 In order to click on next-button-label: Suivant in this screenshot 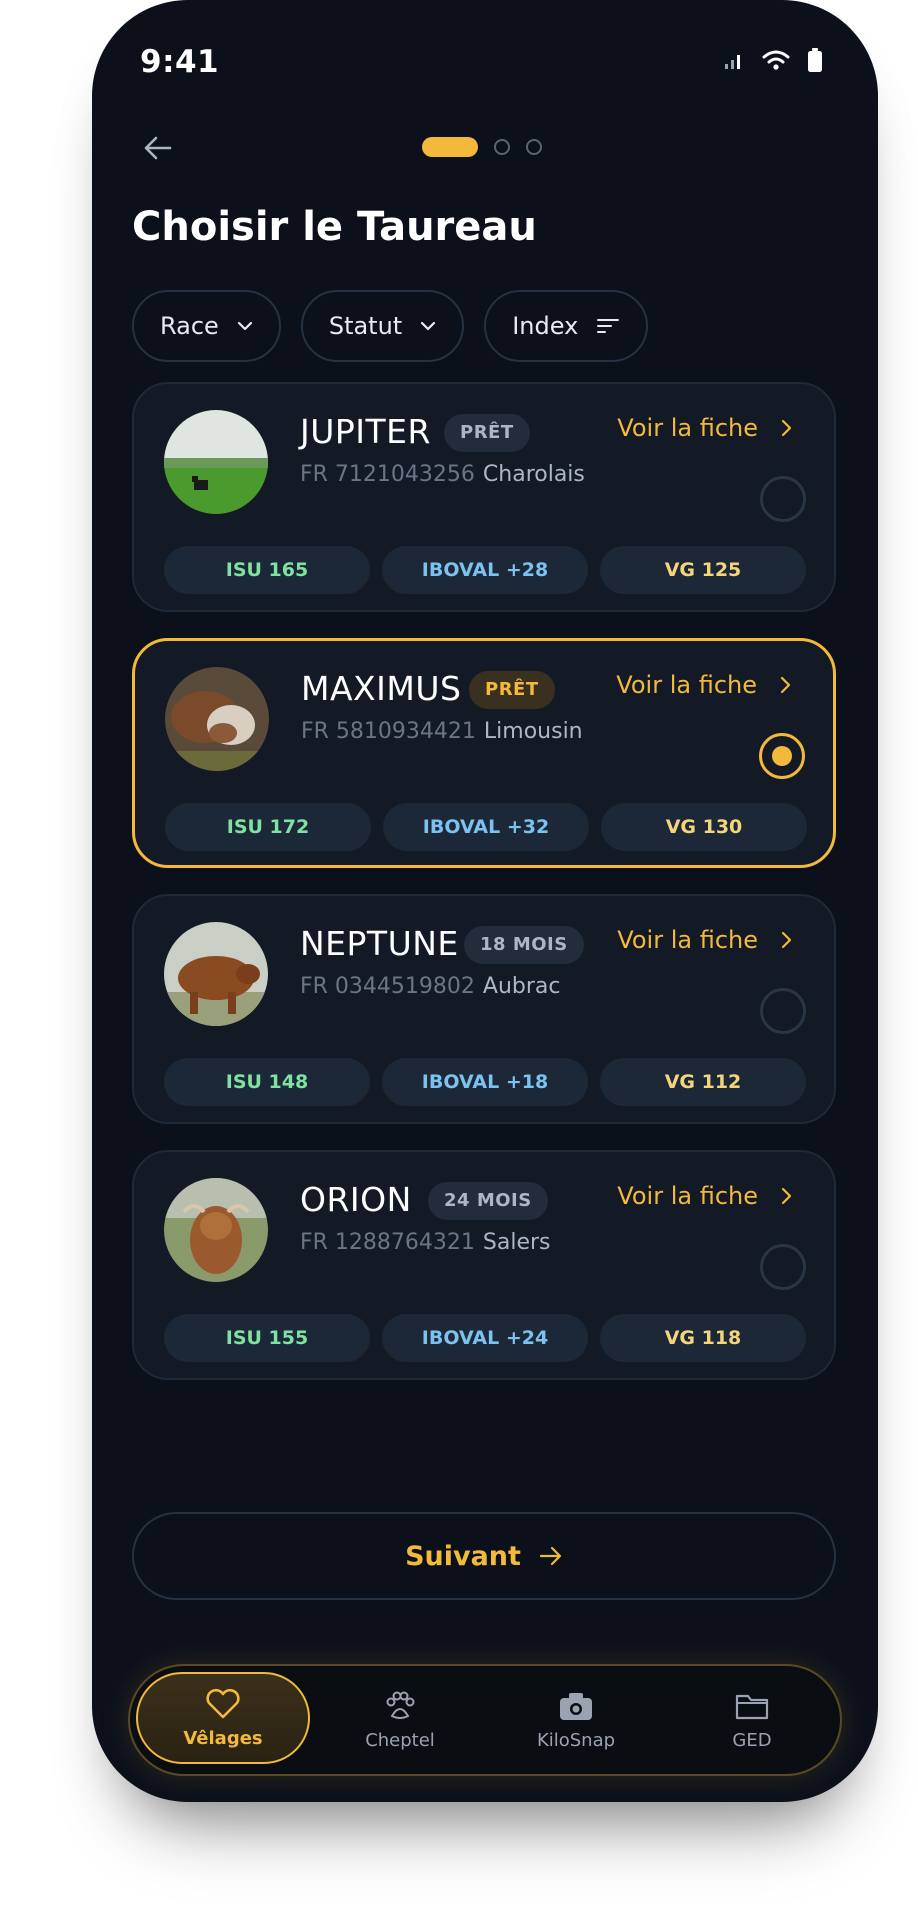, I will do `click(463, 1556)`.